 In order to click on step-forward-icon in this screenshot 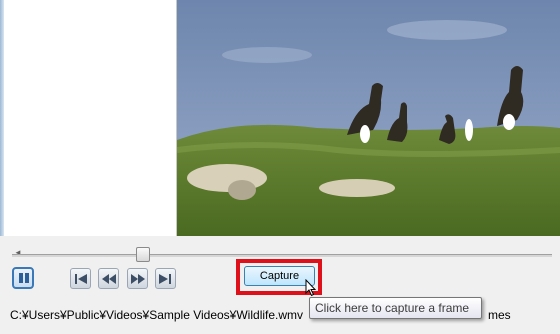, I will do `click(138, 279)`.